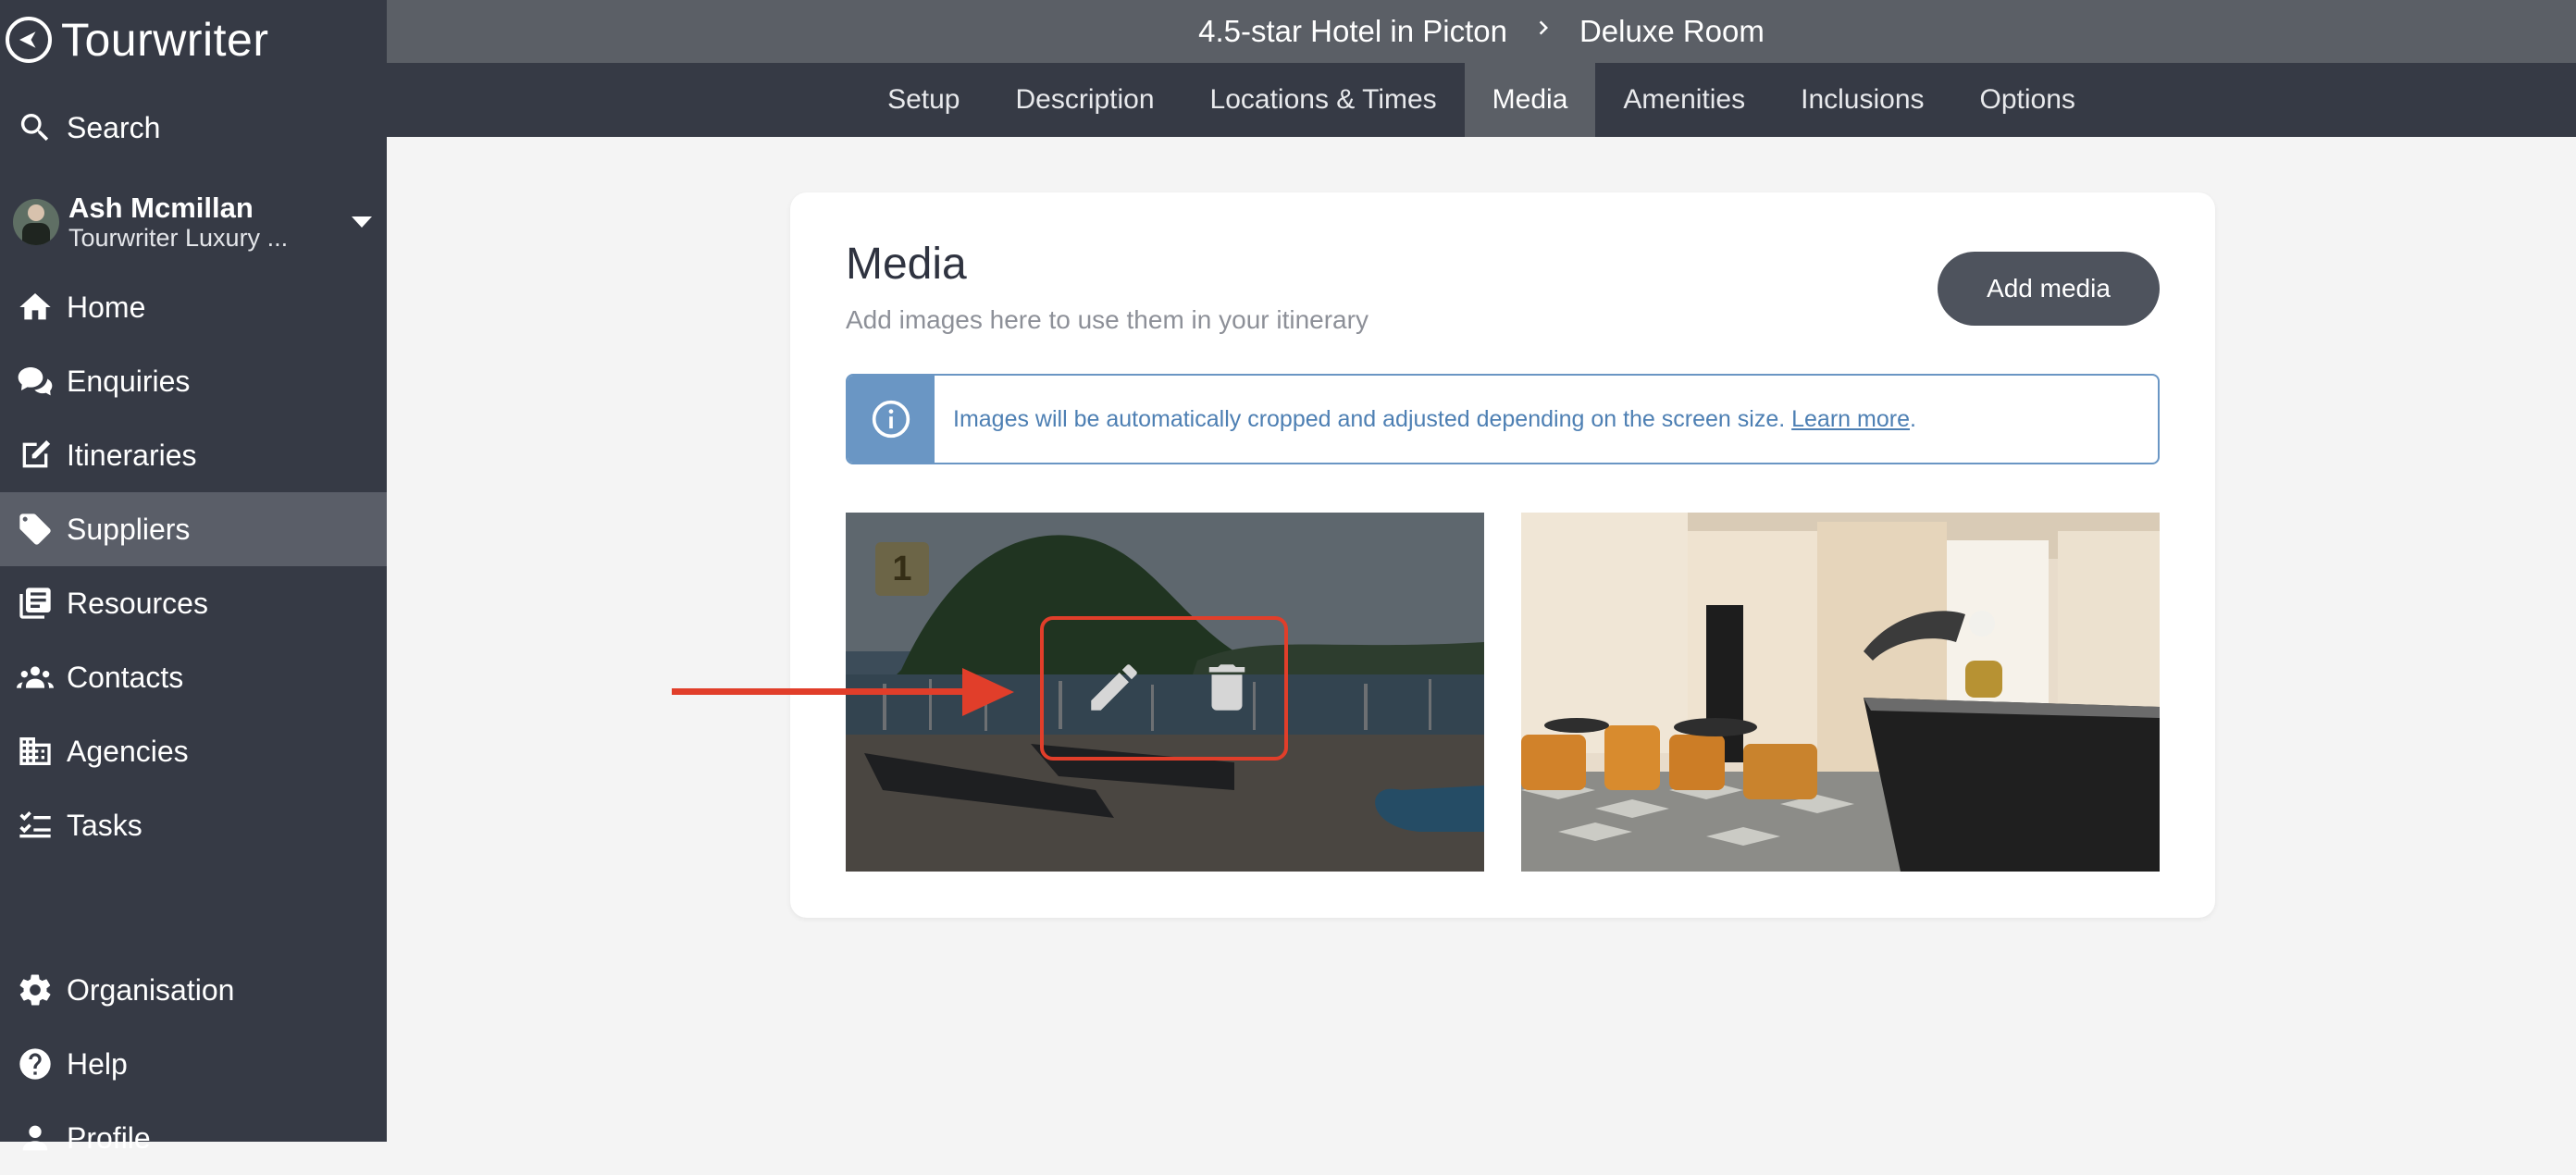 The width and height of the screenshot is (2576, 1175). What do you see at coordinates (907, 264) in the screenshot?
I see `page-title: Media` at bounding box center [907, 264].